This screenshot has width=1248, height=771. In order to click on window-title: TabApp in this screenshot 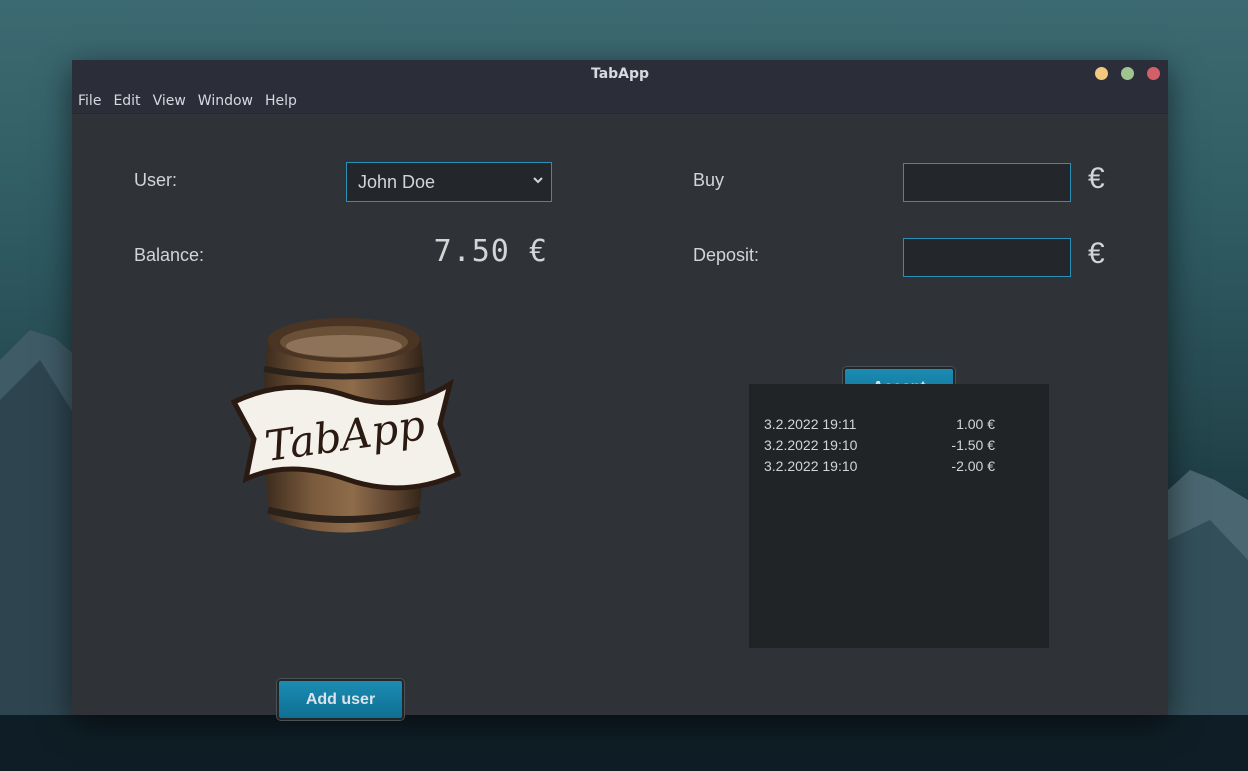, I will do `click(620, 74)`.